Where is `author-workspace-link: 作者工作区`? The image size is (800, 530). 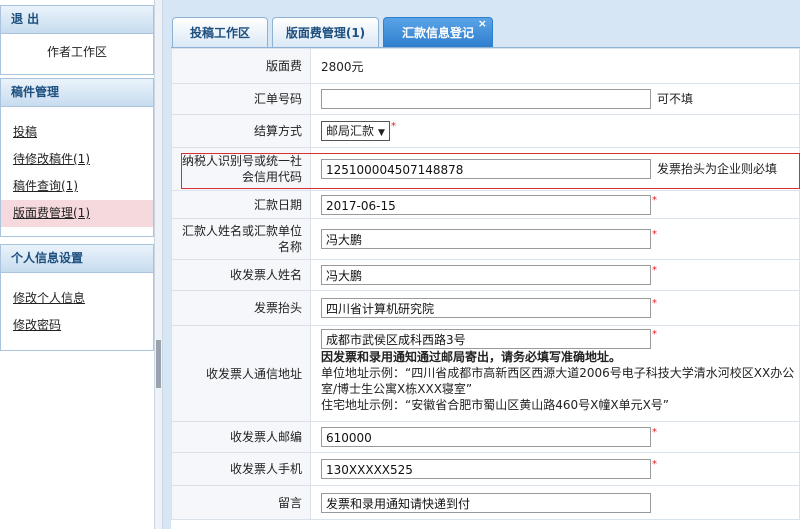 author-workspace-link: 作者工作区 is located at coordinates (77, 52).